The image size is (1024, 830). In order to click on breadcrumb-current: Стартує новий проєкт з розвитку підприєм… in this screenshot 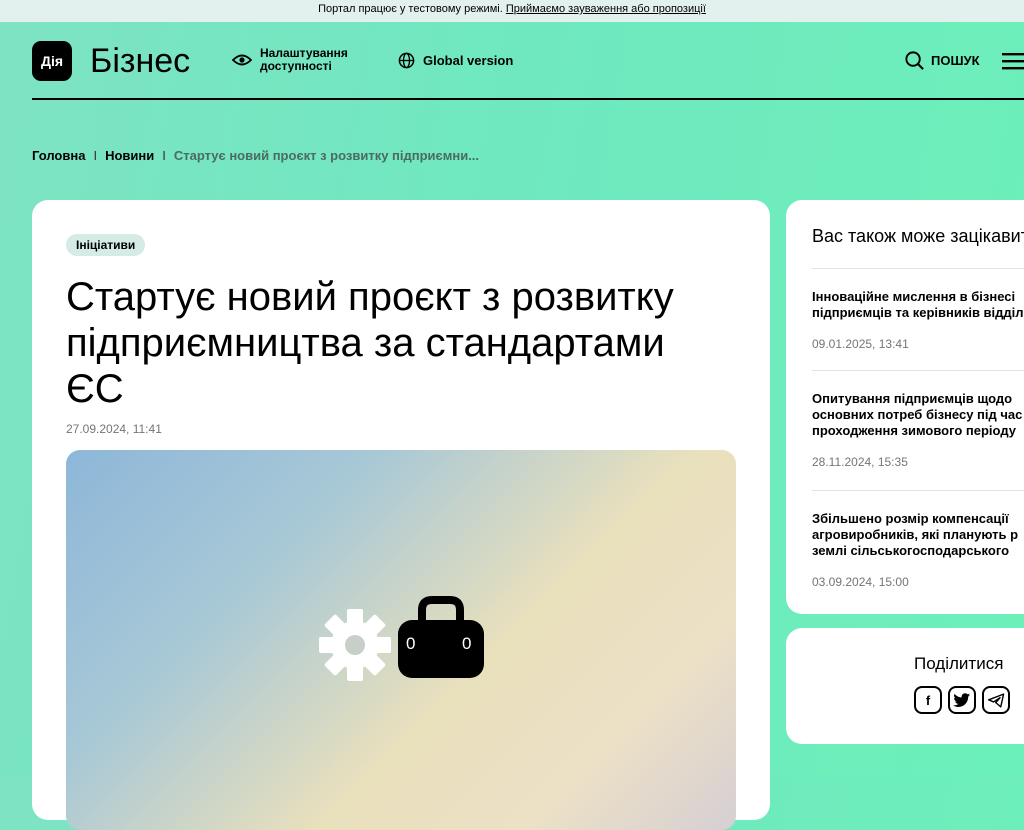, I will do `click(326, 155)`.